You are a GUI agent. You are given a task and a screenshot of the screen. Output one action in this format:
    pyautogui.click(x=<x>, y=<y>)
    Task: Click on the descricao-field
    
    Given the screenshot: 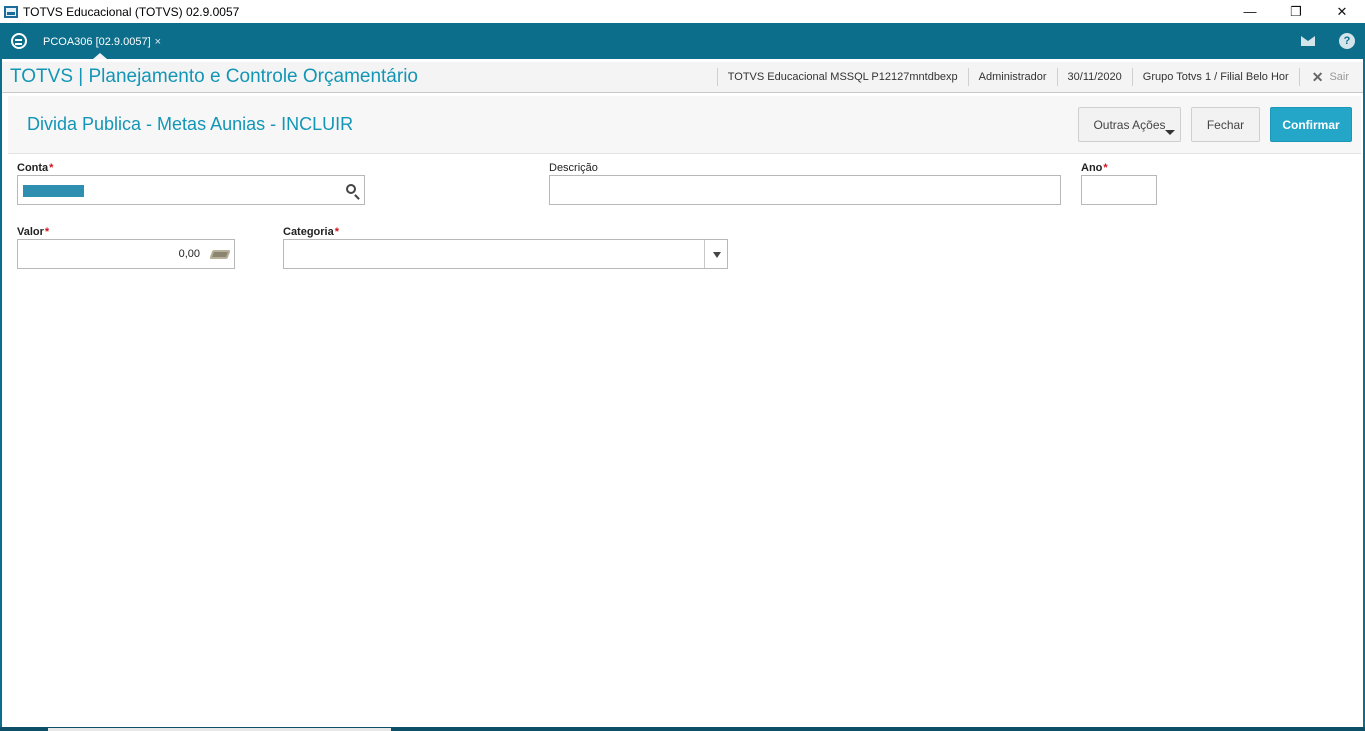 What is the action you would take?
    pyautogui.click(x=805, y=190)
    